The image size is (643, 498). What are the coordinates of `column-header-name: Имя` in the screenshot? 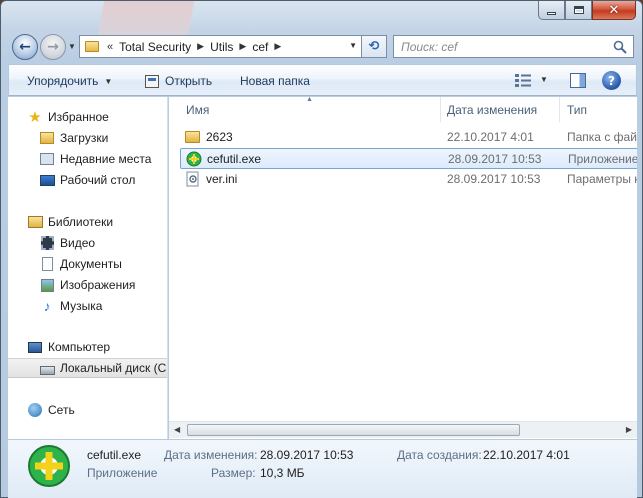 It's located at (197, 109).